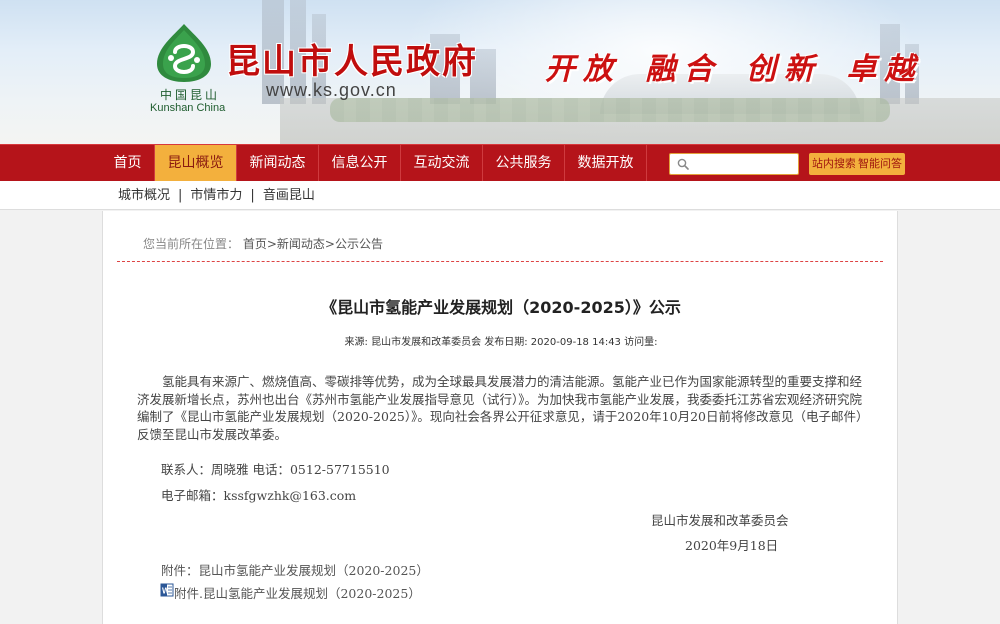  I want to click on nav-item-public-service: 公共服务, so click(524, 163).